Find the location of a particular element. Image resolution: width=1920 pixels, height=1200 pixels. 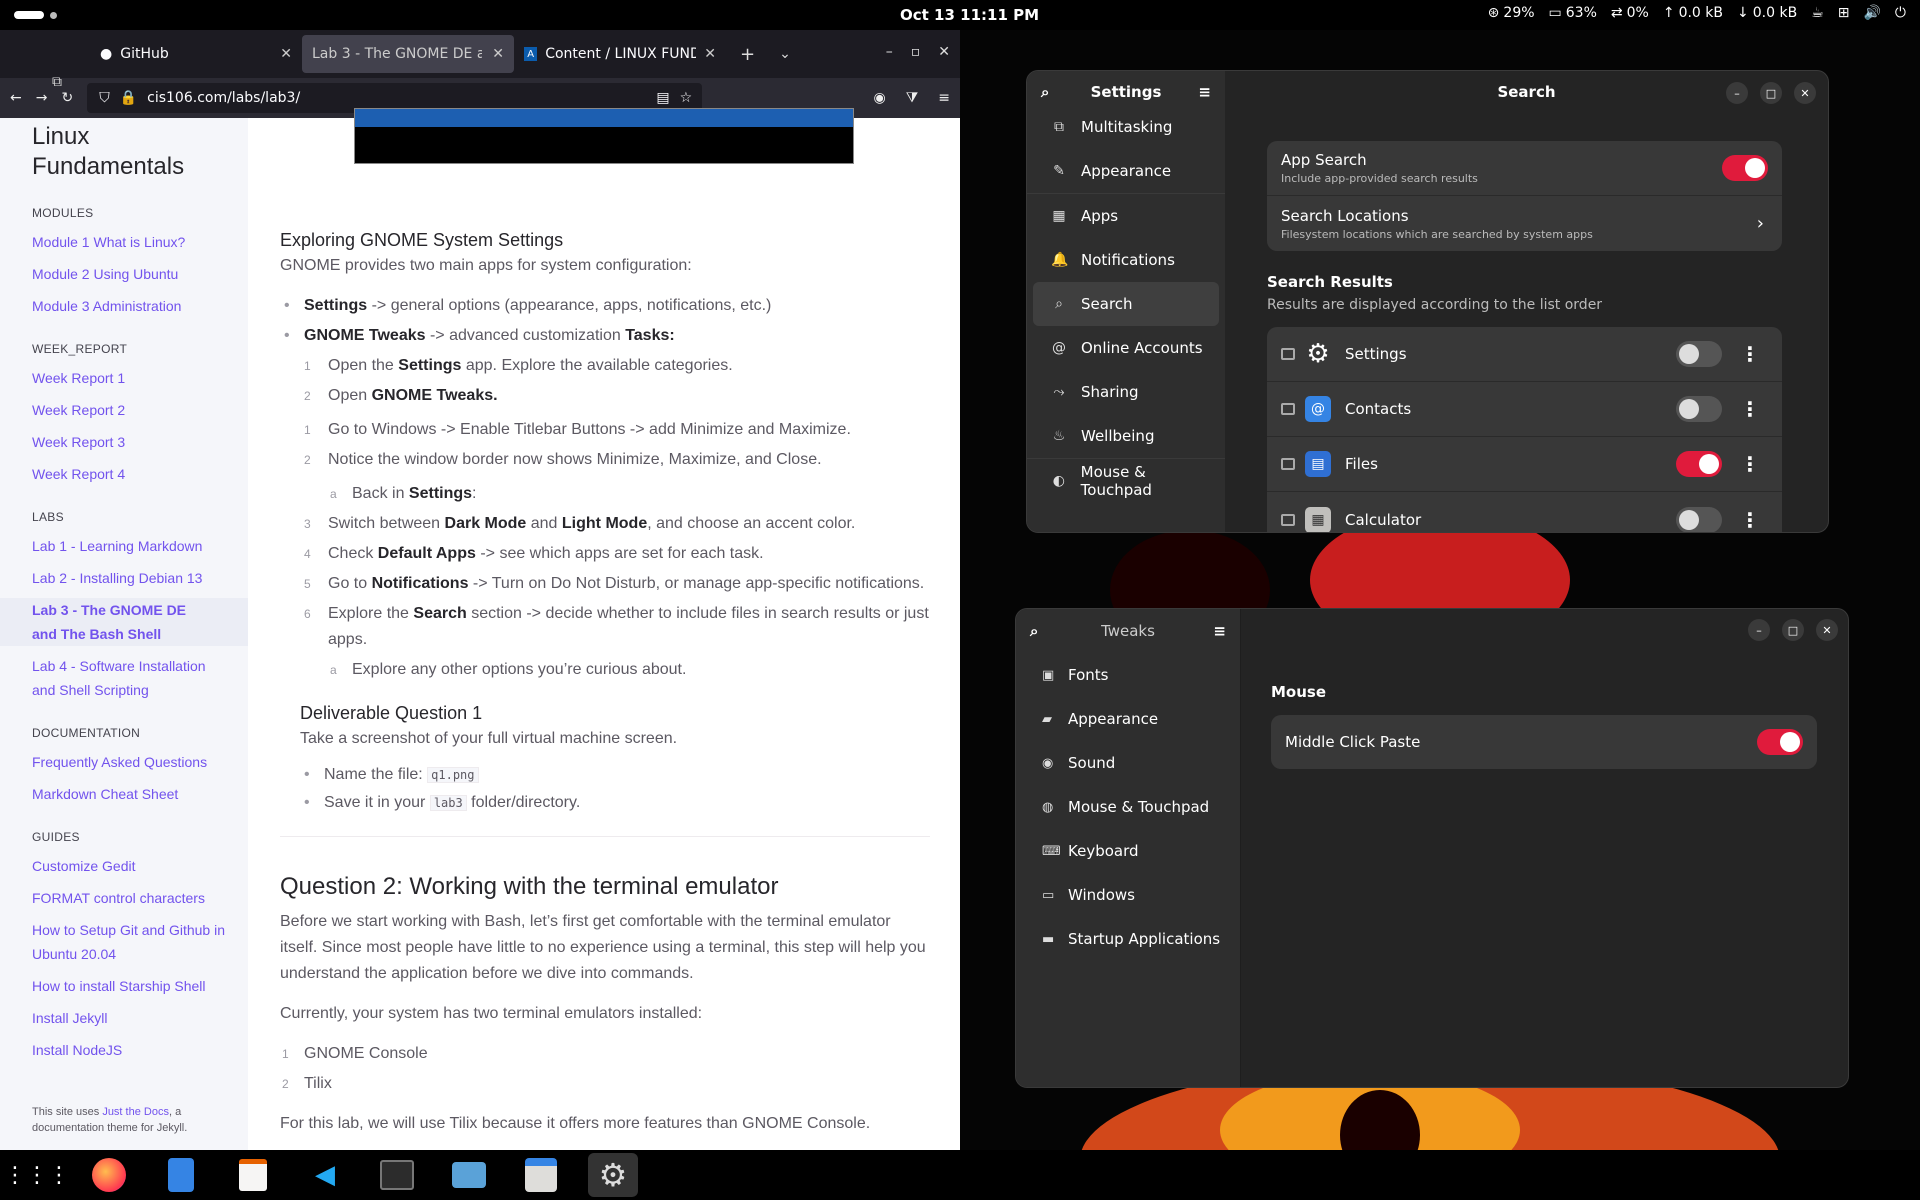

nav-link-module-2: Module 2 Using Ubuntu is located at coordinates (132, 274).